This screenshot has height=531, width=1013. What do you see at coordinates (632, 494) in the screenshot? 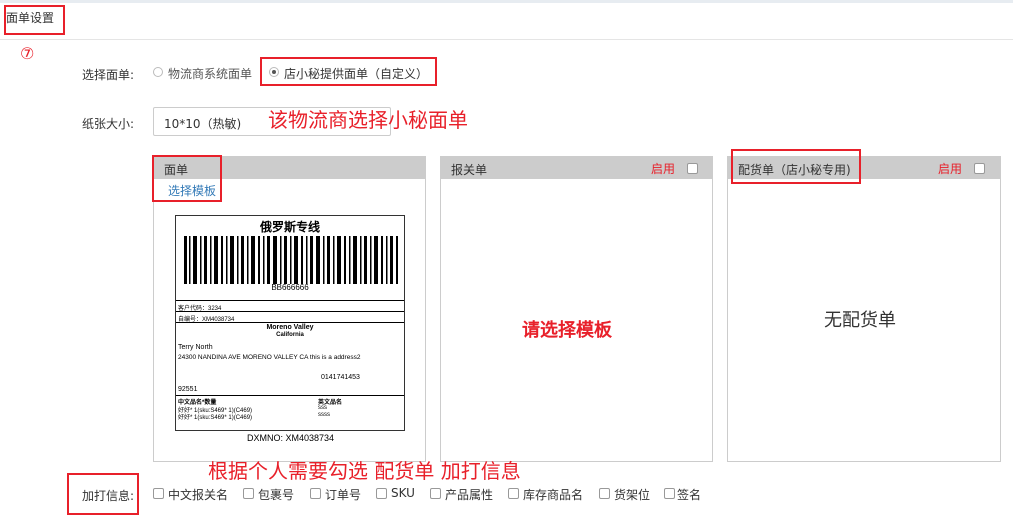
I see `option-shelf: 货架位` at bounding box center [632, 494].